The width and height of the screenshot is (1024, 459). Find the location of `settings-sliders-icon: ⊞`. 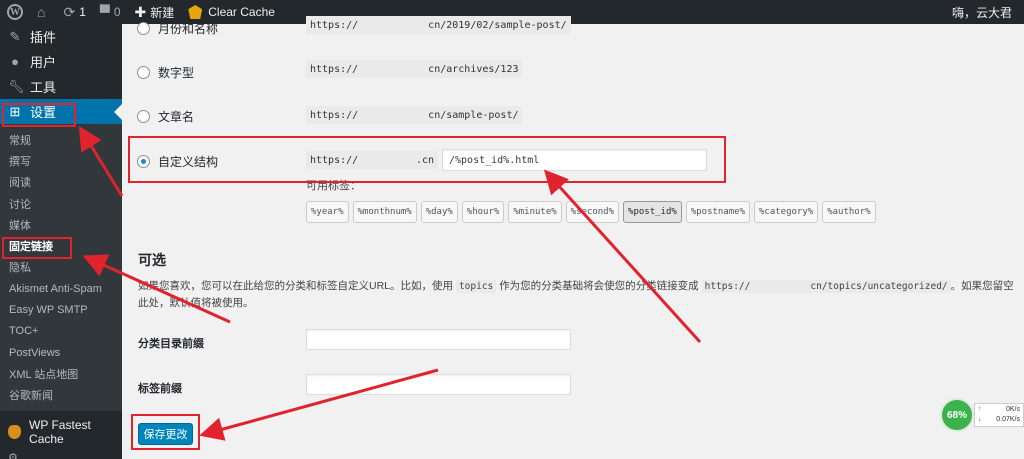

settings-sliders-icon: ⊞ is located at coordinates (15, 111).